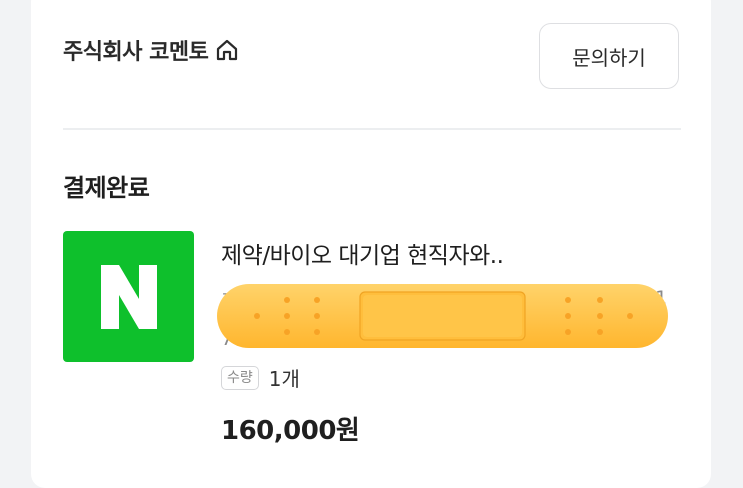  I want to click on order-price: 160,000원, so click(290, 431).